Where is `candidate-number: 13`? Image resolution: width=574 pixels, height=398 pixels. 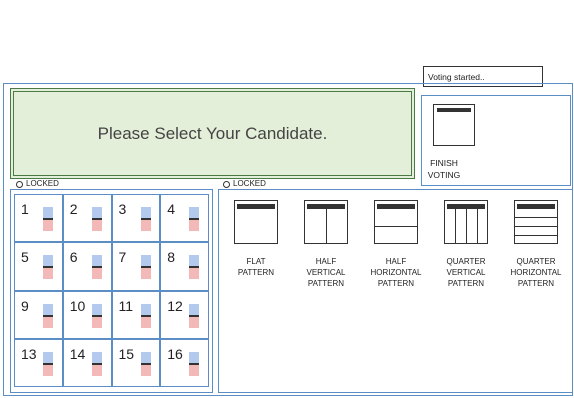
candidate-number: 13 is located at coordinates (29, 353).